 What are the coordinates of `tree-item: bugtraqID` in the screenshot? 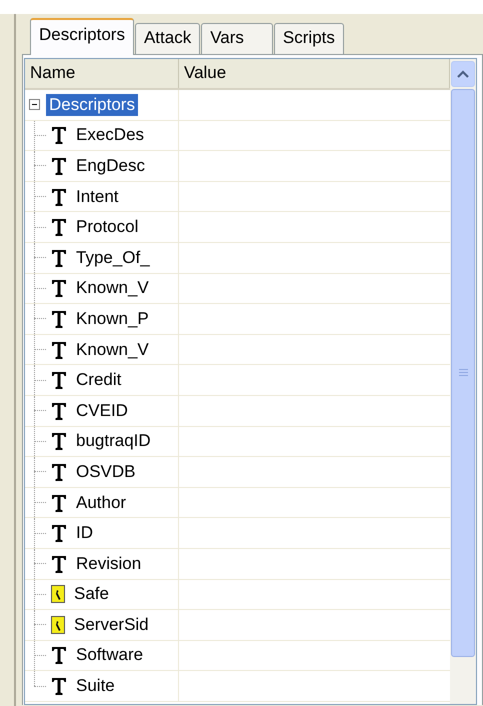 It's located at (113, 441).